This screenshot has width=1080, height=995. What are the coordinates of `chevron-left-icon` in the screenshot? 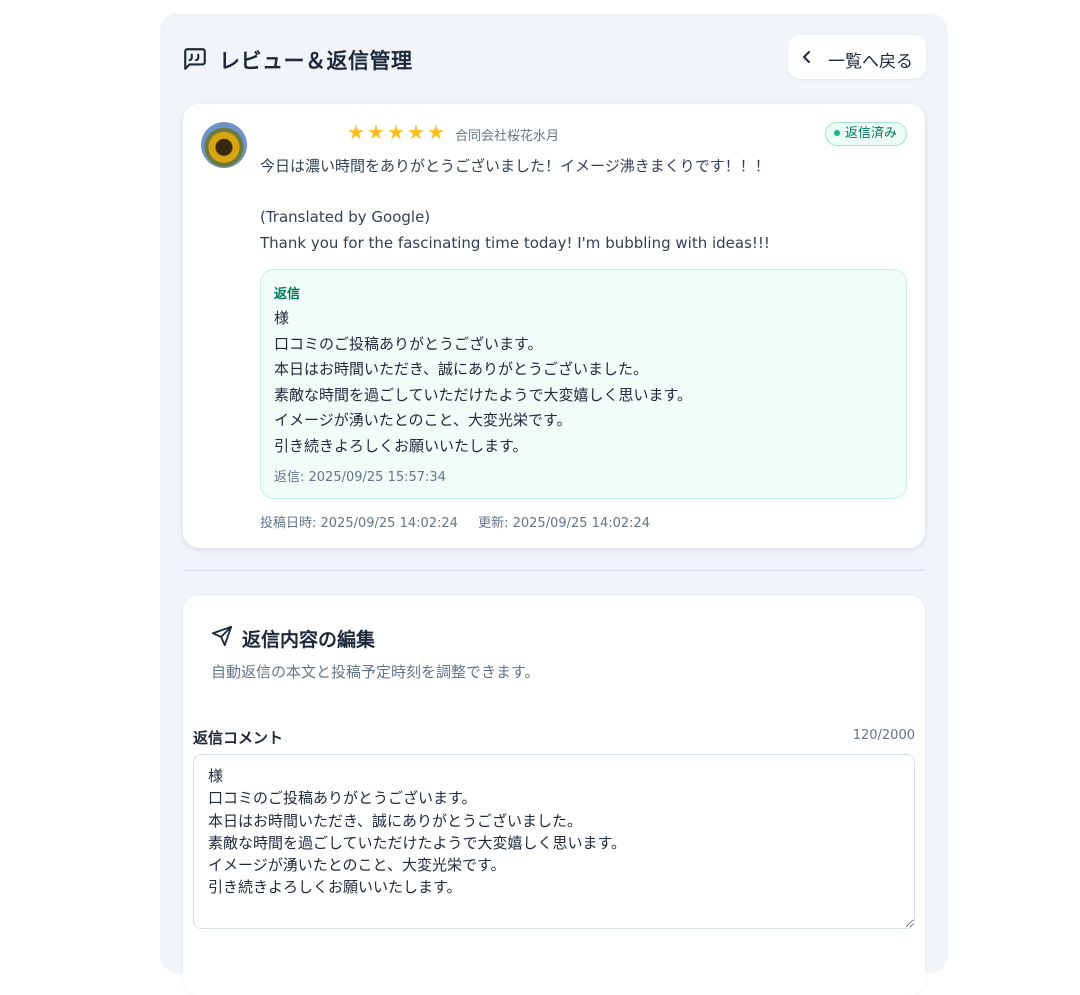 It's located at (806, 57).